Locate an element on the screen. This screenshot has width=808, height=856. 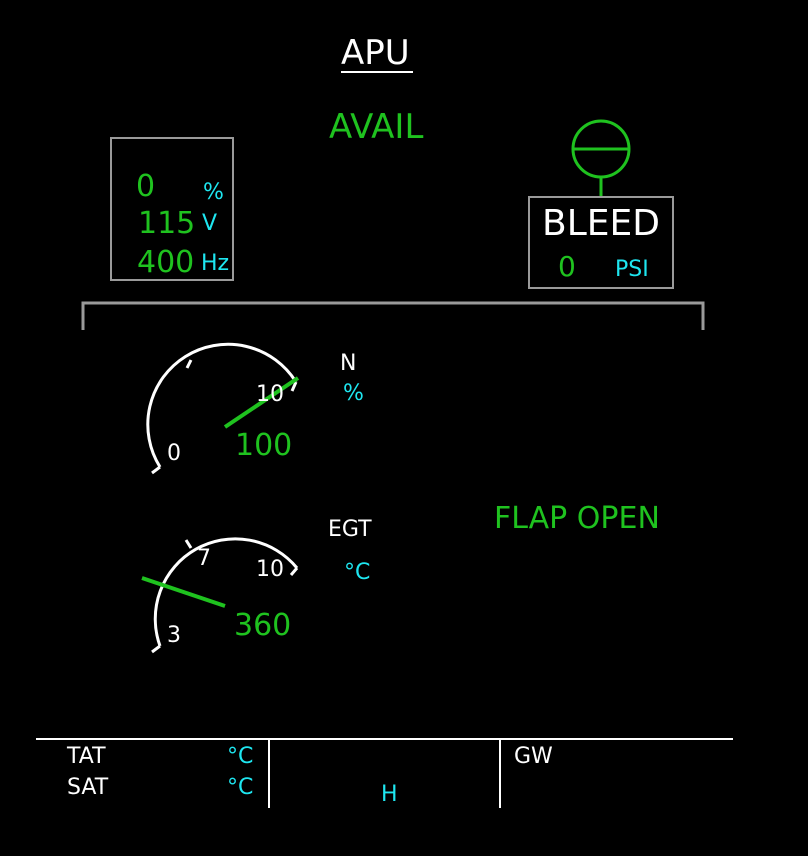
sat-label: SAT is located at coordinates (88, 787).